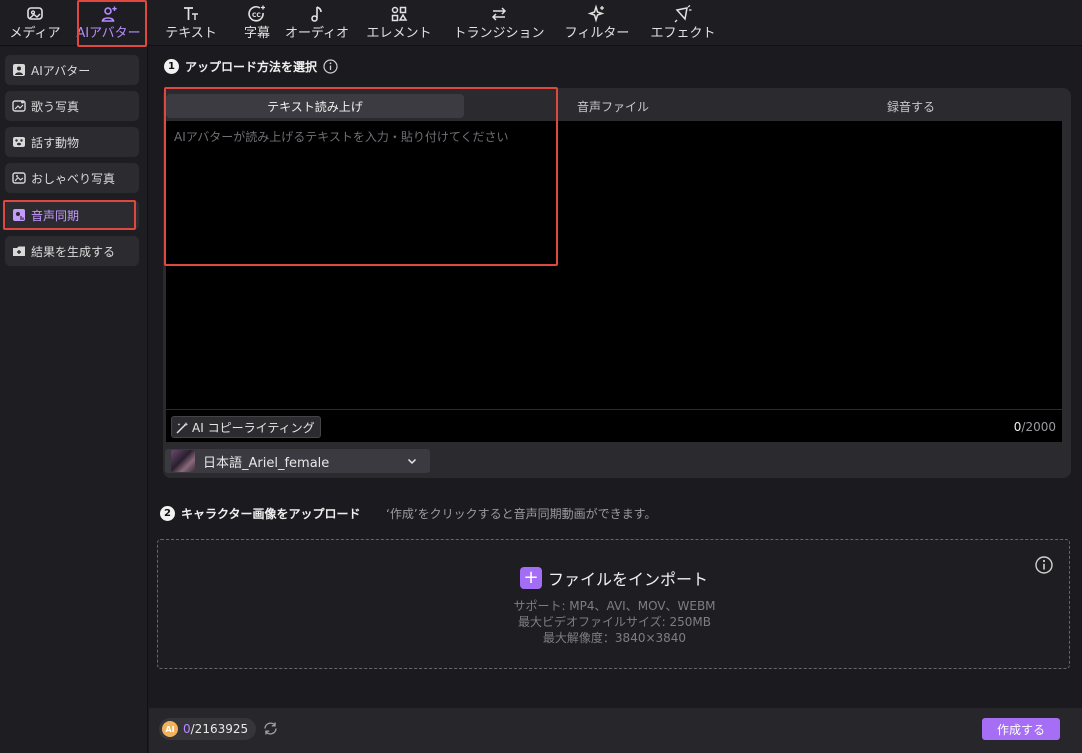  Describe the element at coordinates (271, 514) in the screenshot. I see `step2-title-text: キャラクター画像をアップロード` at that location.